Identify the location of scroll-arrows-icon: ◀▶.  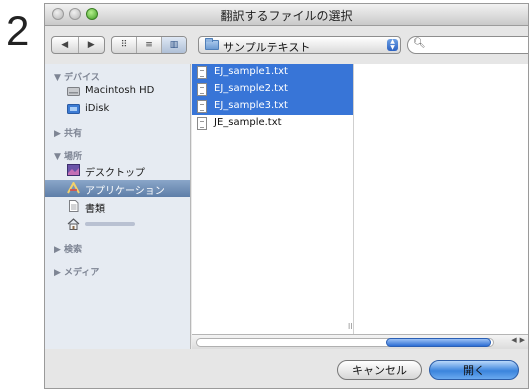
(519, 340).